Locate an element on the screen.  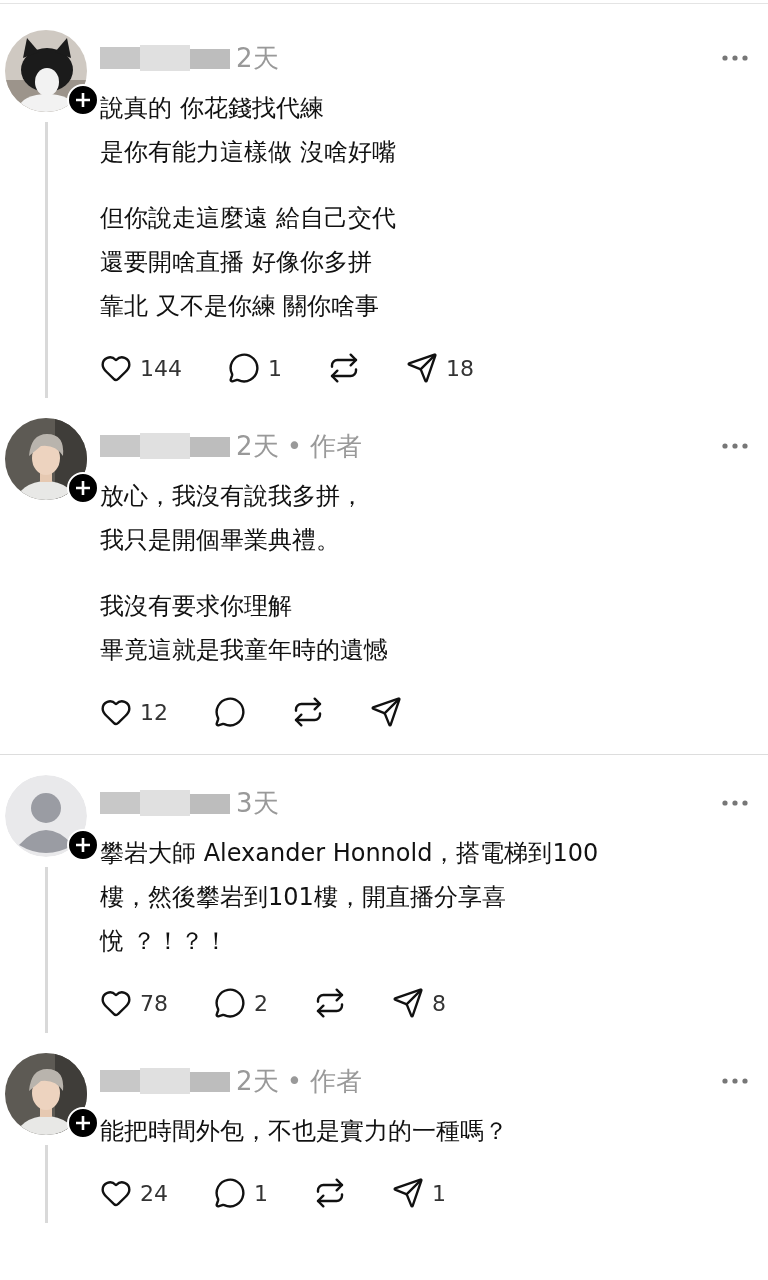
share-count: 8 is located at coordinates (439, 1003).